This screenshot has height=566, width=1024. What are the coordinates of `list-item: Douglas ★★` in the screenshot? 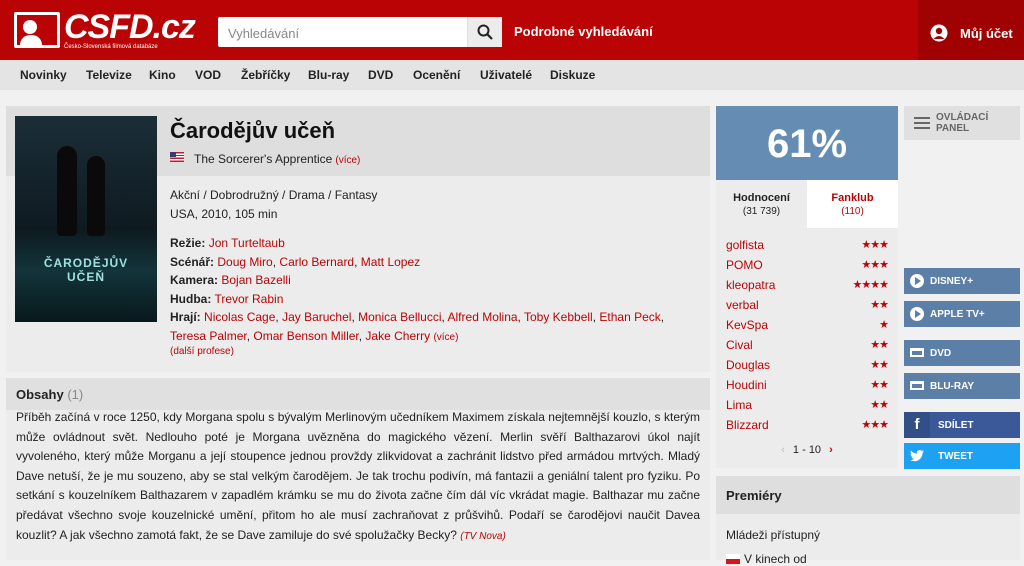 It's located at (807, 368).